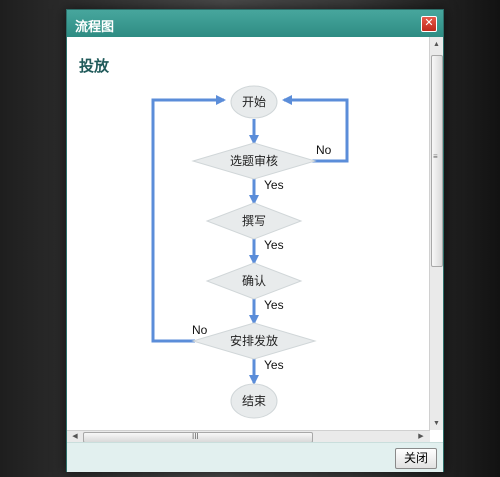  I want to click on edge-label-yes-3: Yes, so click(274, 305).